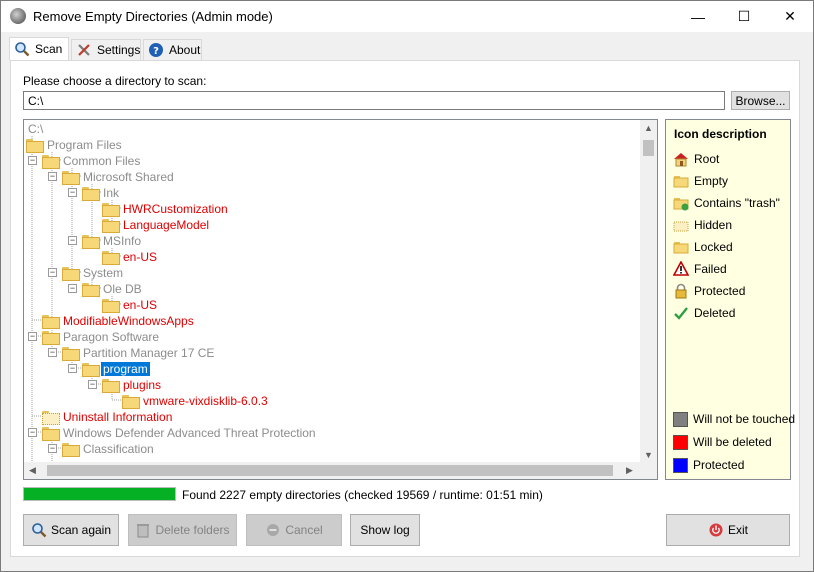 The width and height of the screenshot is (814, 572). I want to click on tree-node-selected: program, so click(116, 369).